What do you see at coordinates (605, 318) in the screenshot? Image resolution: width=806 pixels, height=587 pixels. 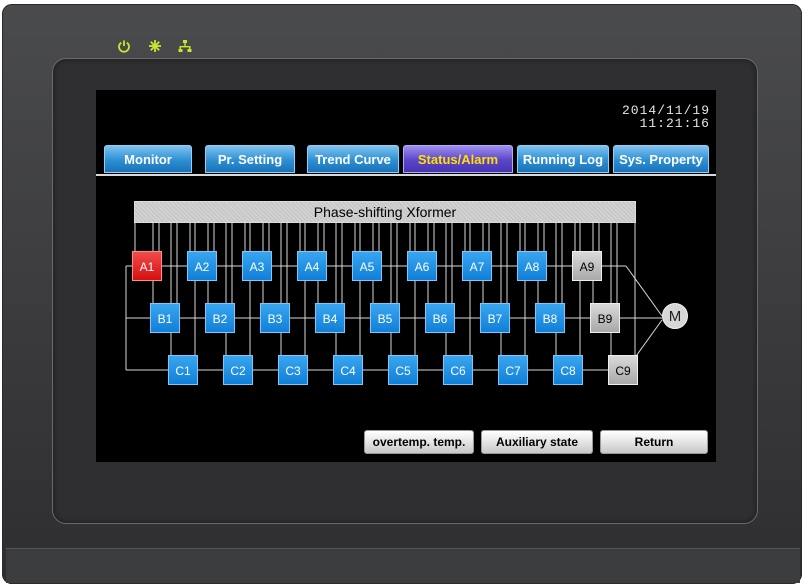 I see `power-cell-b9: B9` at bounding box center [605, 318].